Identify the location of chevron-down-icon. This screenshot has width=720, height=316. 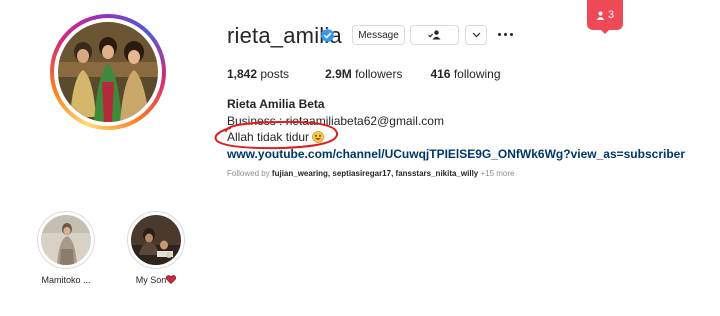
(476, 35).